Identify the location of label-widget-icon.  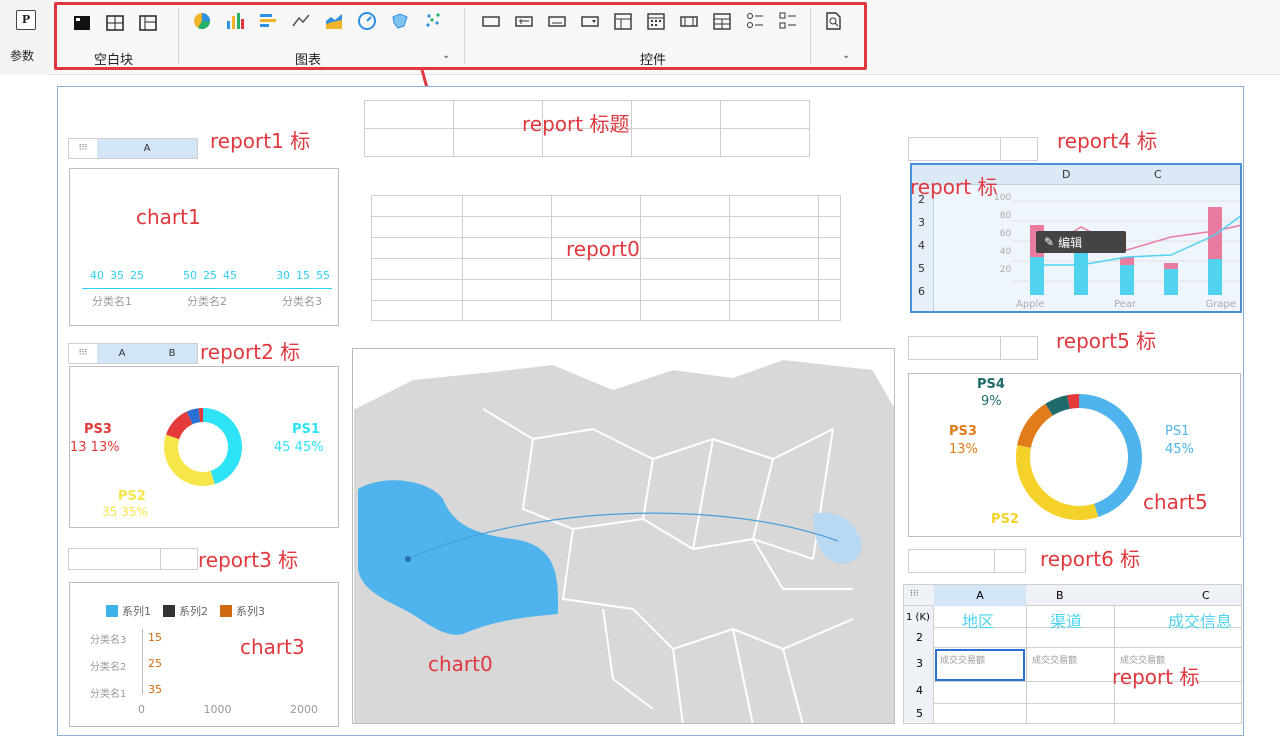
(557, 21).